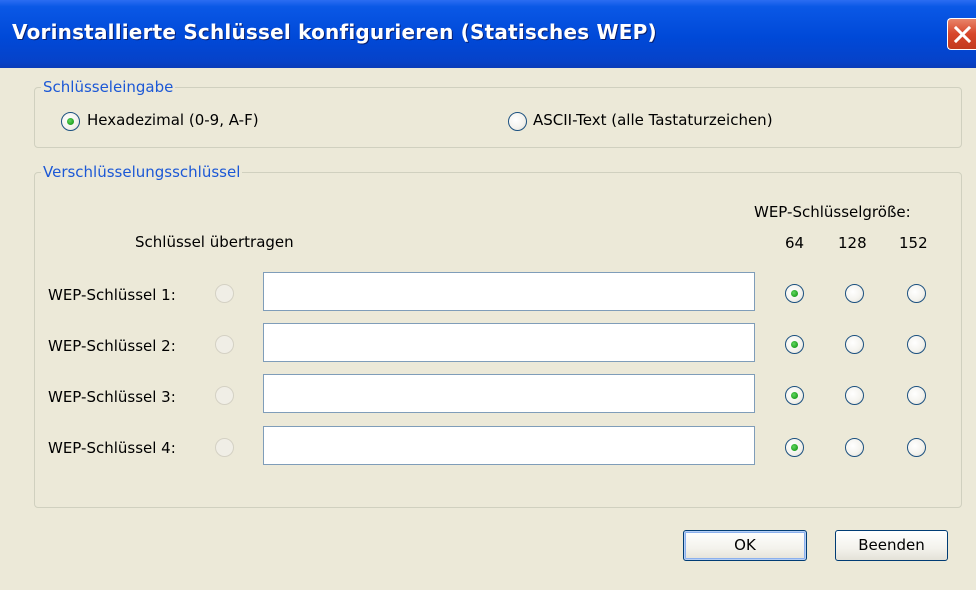 The height and width of the screenshot is (590, 976). I want to click on ascii-label: ASCII-Text (alle Tastaturzeichen), so click(653, 120).